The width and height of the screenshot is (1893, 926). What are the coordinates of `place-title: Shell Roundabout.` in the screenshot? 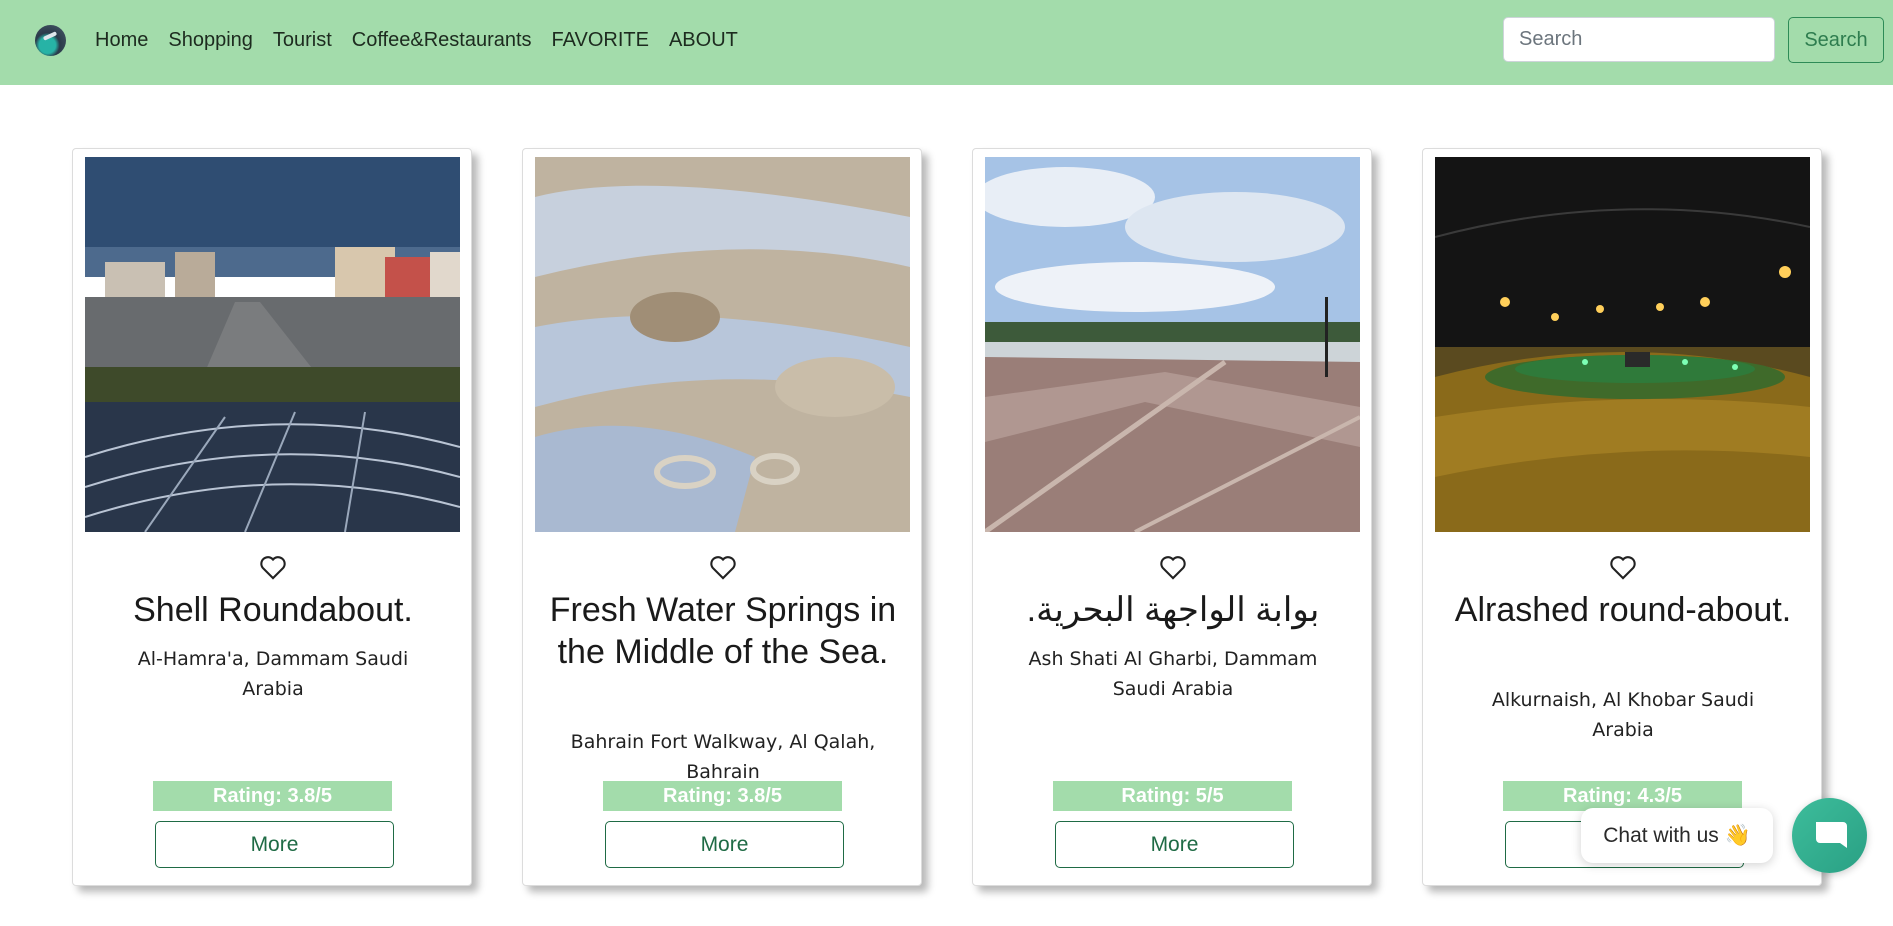 It's located at (273, 610).